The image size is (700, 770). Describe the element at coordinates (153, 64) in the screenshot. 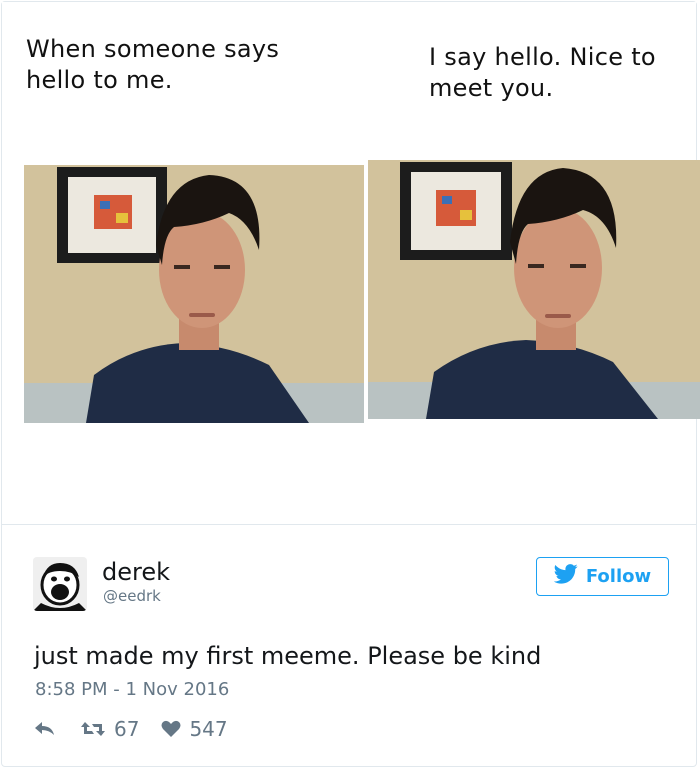

I see `meme-caption-left: When someone says hello to me.` at that location.